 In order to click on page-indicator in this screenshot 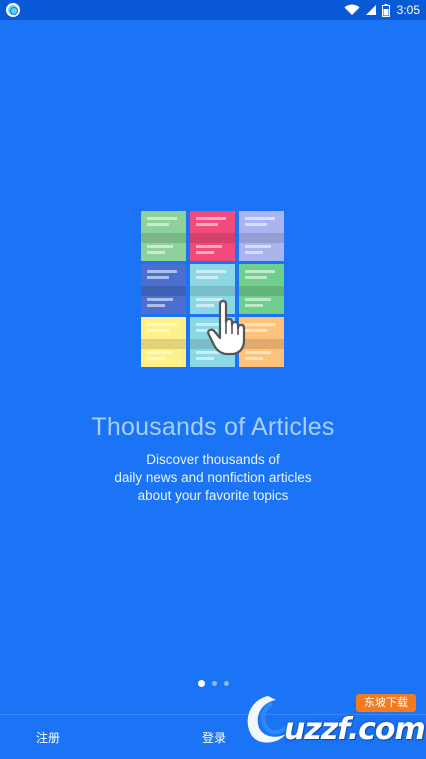, I will do `click(213, 683)`.